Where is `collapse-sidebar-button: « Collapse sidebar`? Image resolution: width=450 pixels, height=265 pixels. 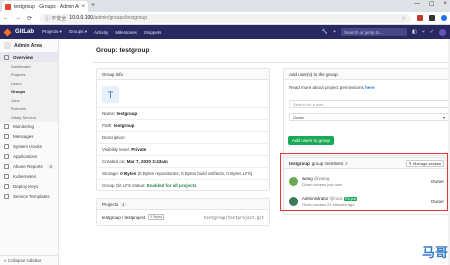
collapse-sidebar-button: « Collapse sidebar is located at coordinates (29, 260).